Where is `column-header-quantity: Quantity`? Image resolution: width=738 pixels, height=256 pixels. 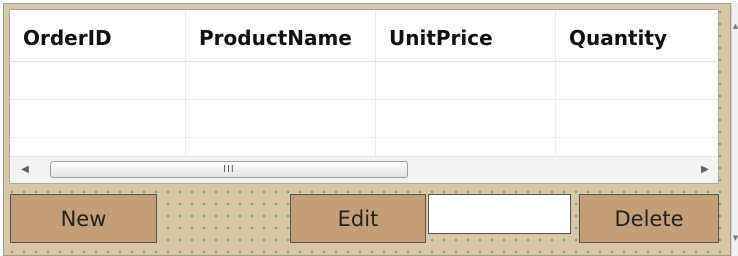
column-header-quantity: Quantity is located at coordinates (637, 36).